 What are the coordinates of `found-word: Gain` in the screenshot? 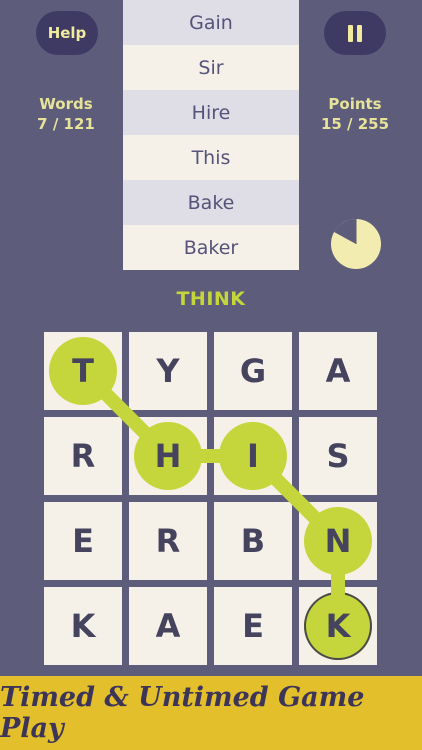 It's located at (211, 22).